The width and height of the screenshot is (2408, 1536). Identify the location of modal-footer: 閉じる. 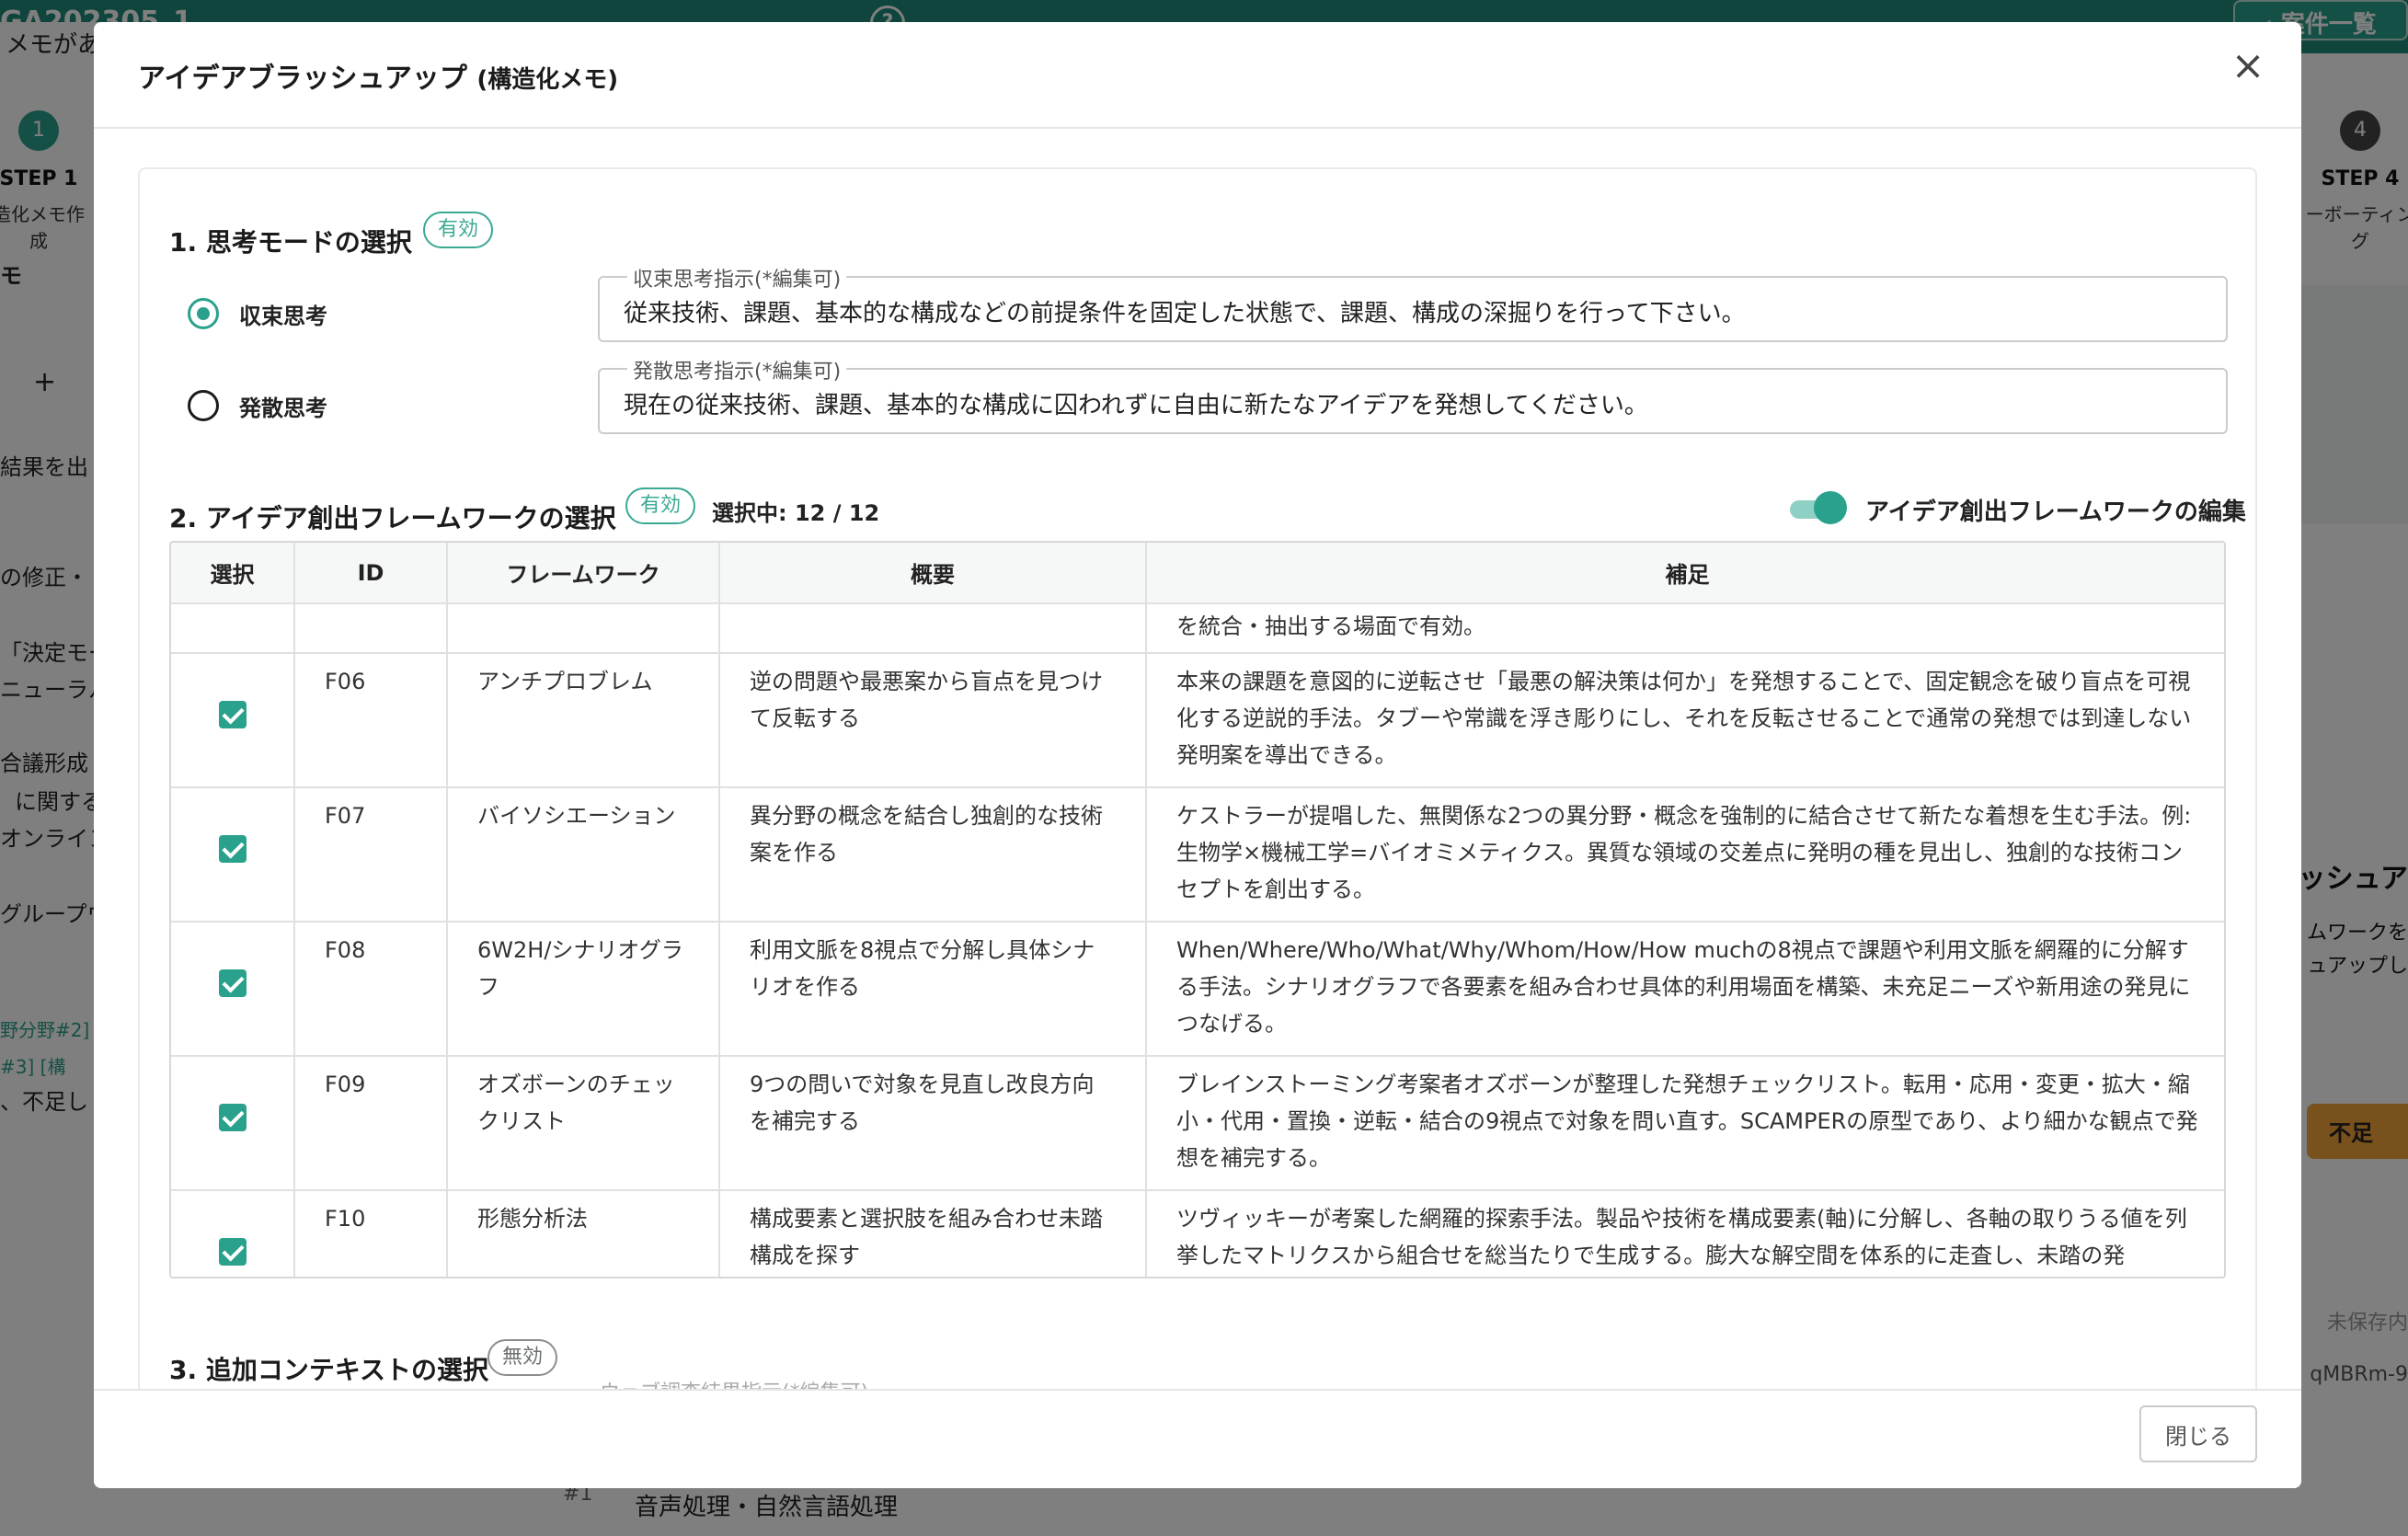
(1197, 1438).